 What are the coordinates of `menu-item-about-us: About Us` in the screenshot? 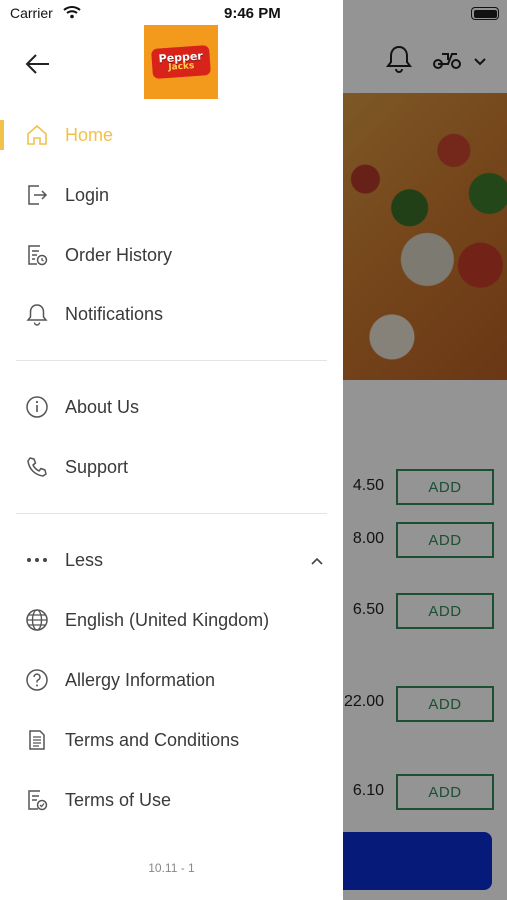 It's located at (171, 407).